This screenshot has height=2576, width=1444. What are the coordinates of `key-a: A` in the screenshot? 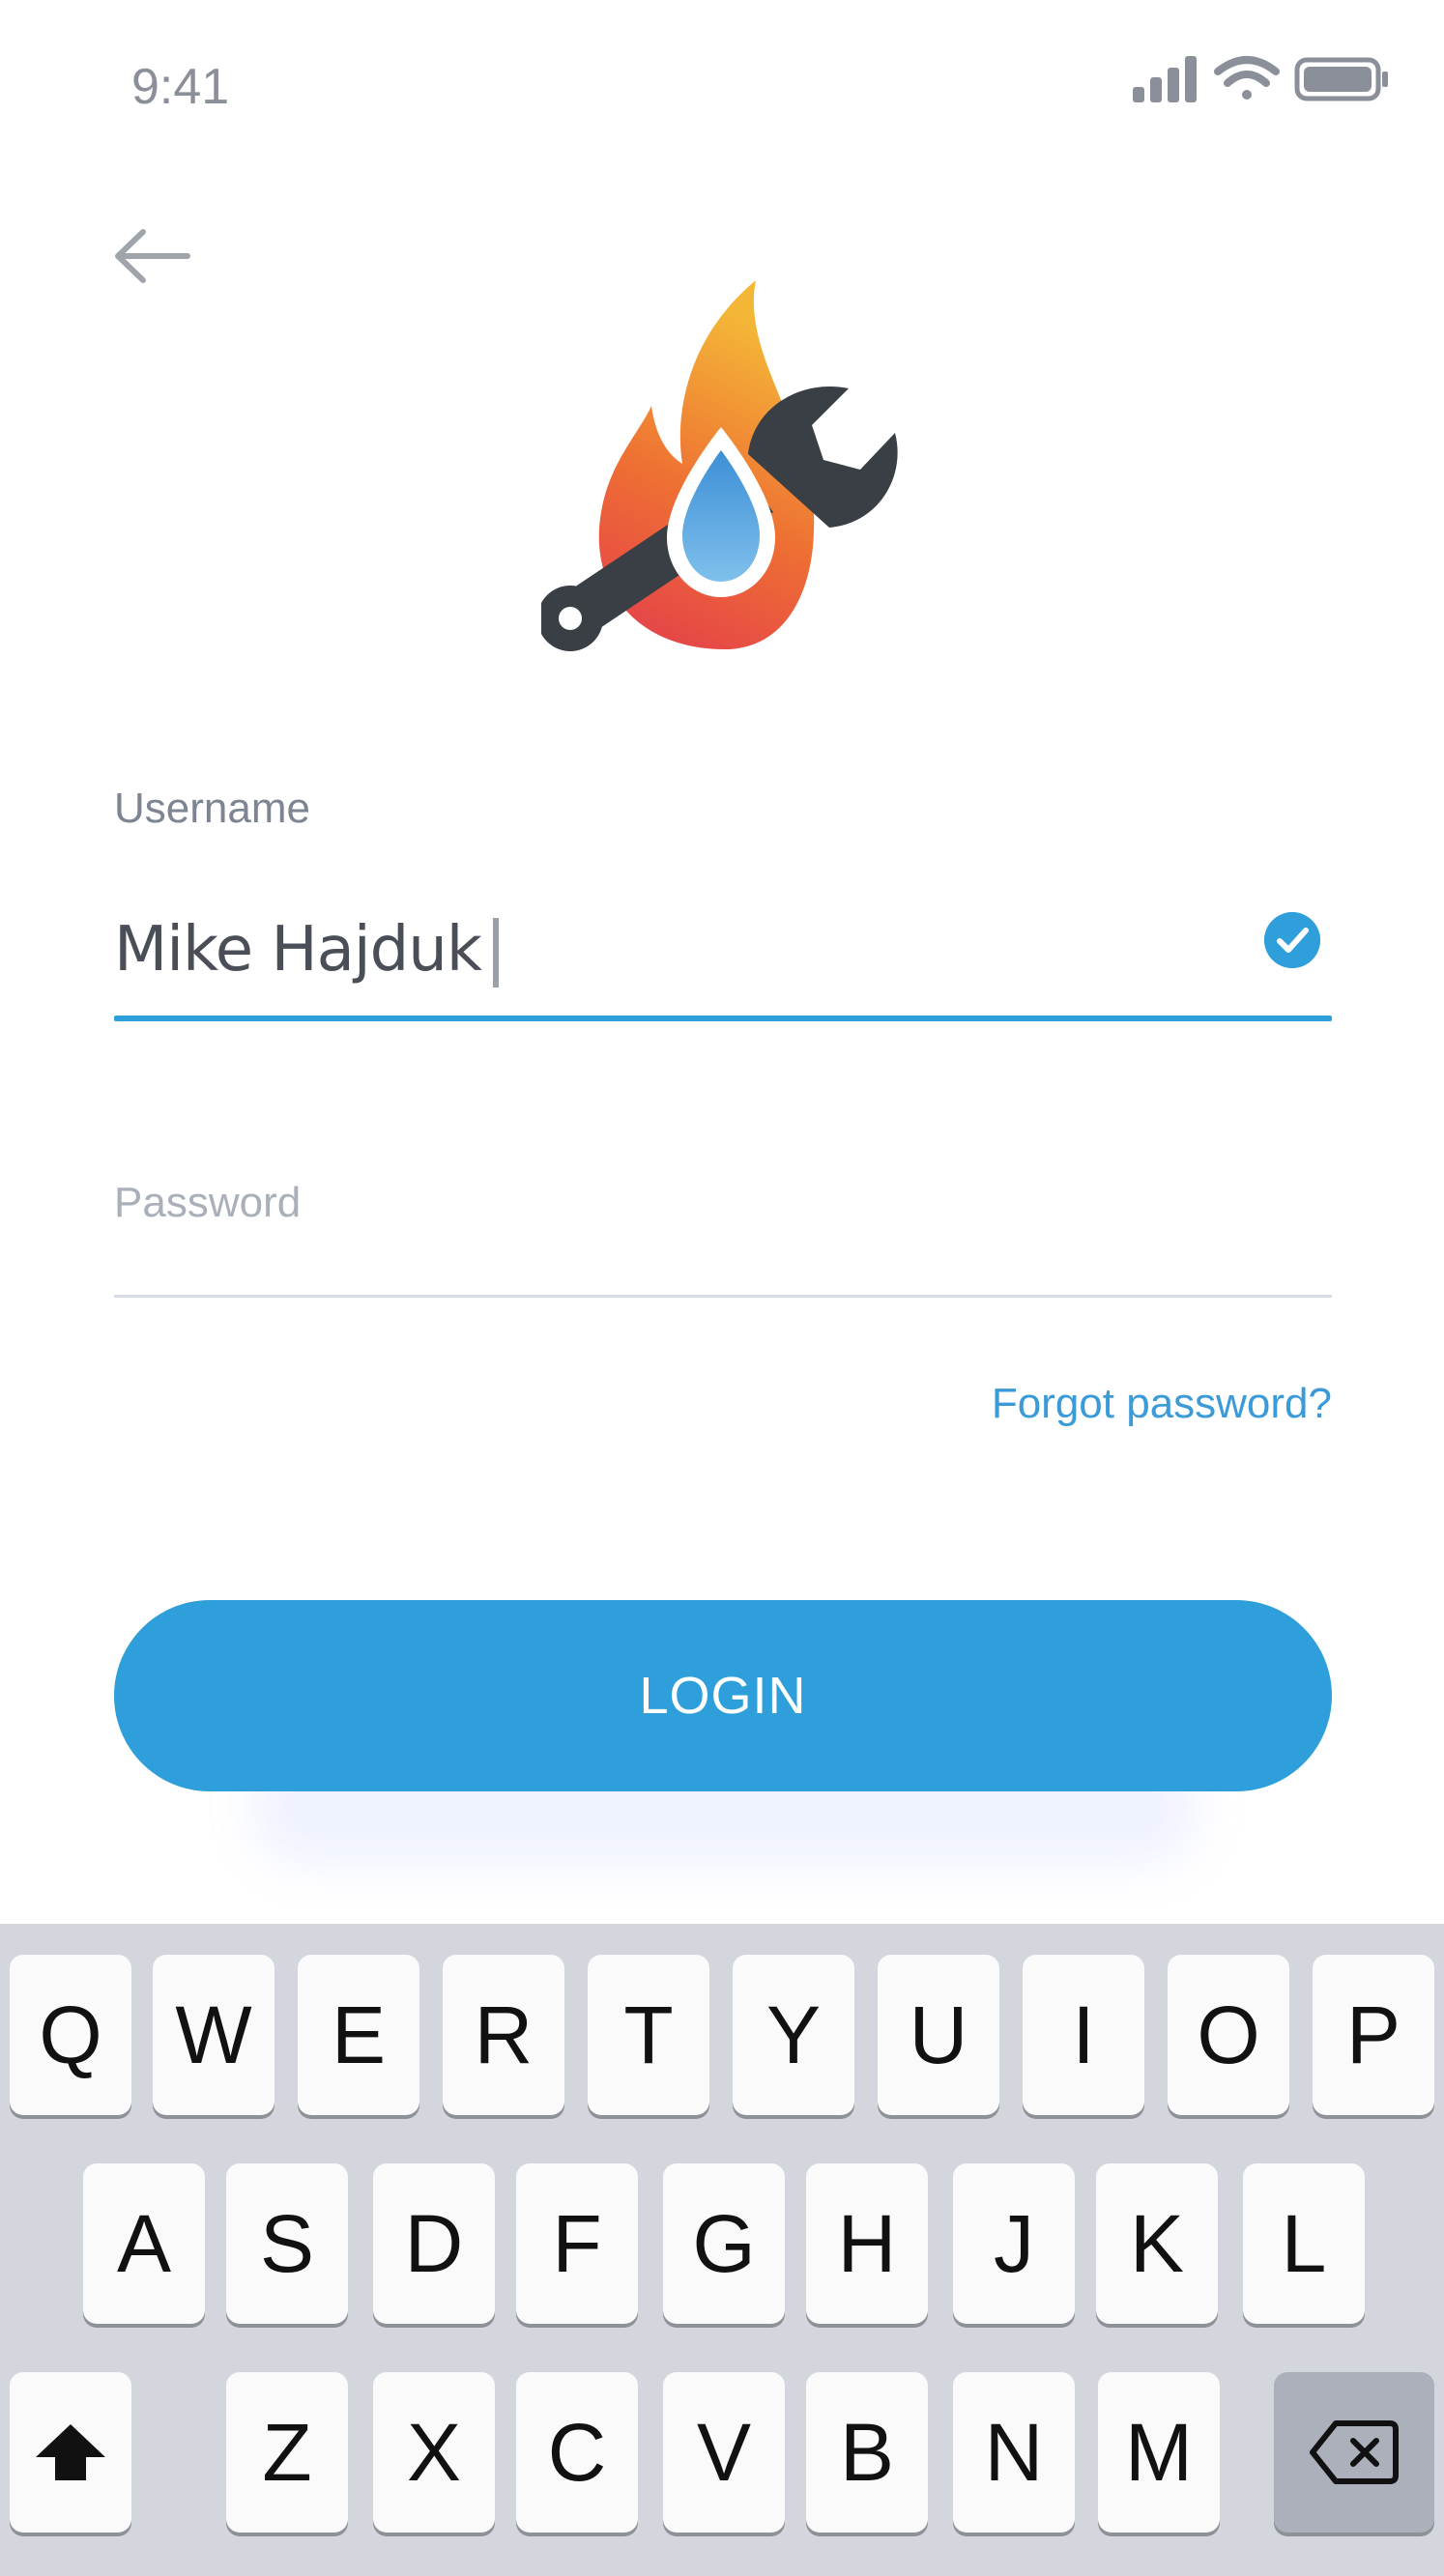 It's located at (144, 2244).